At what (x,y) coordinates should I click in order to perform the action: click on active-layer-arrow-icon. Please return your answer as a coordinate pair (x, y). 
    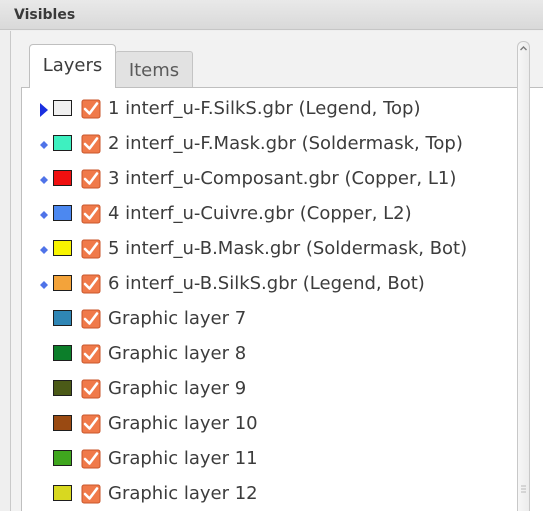
    Looking at the image, I should click on (44, 110).